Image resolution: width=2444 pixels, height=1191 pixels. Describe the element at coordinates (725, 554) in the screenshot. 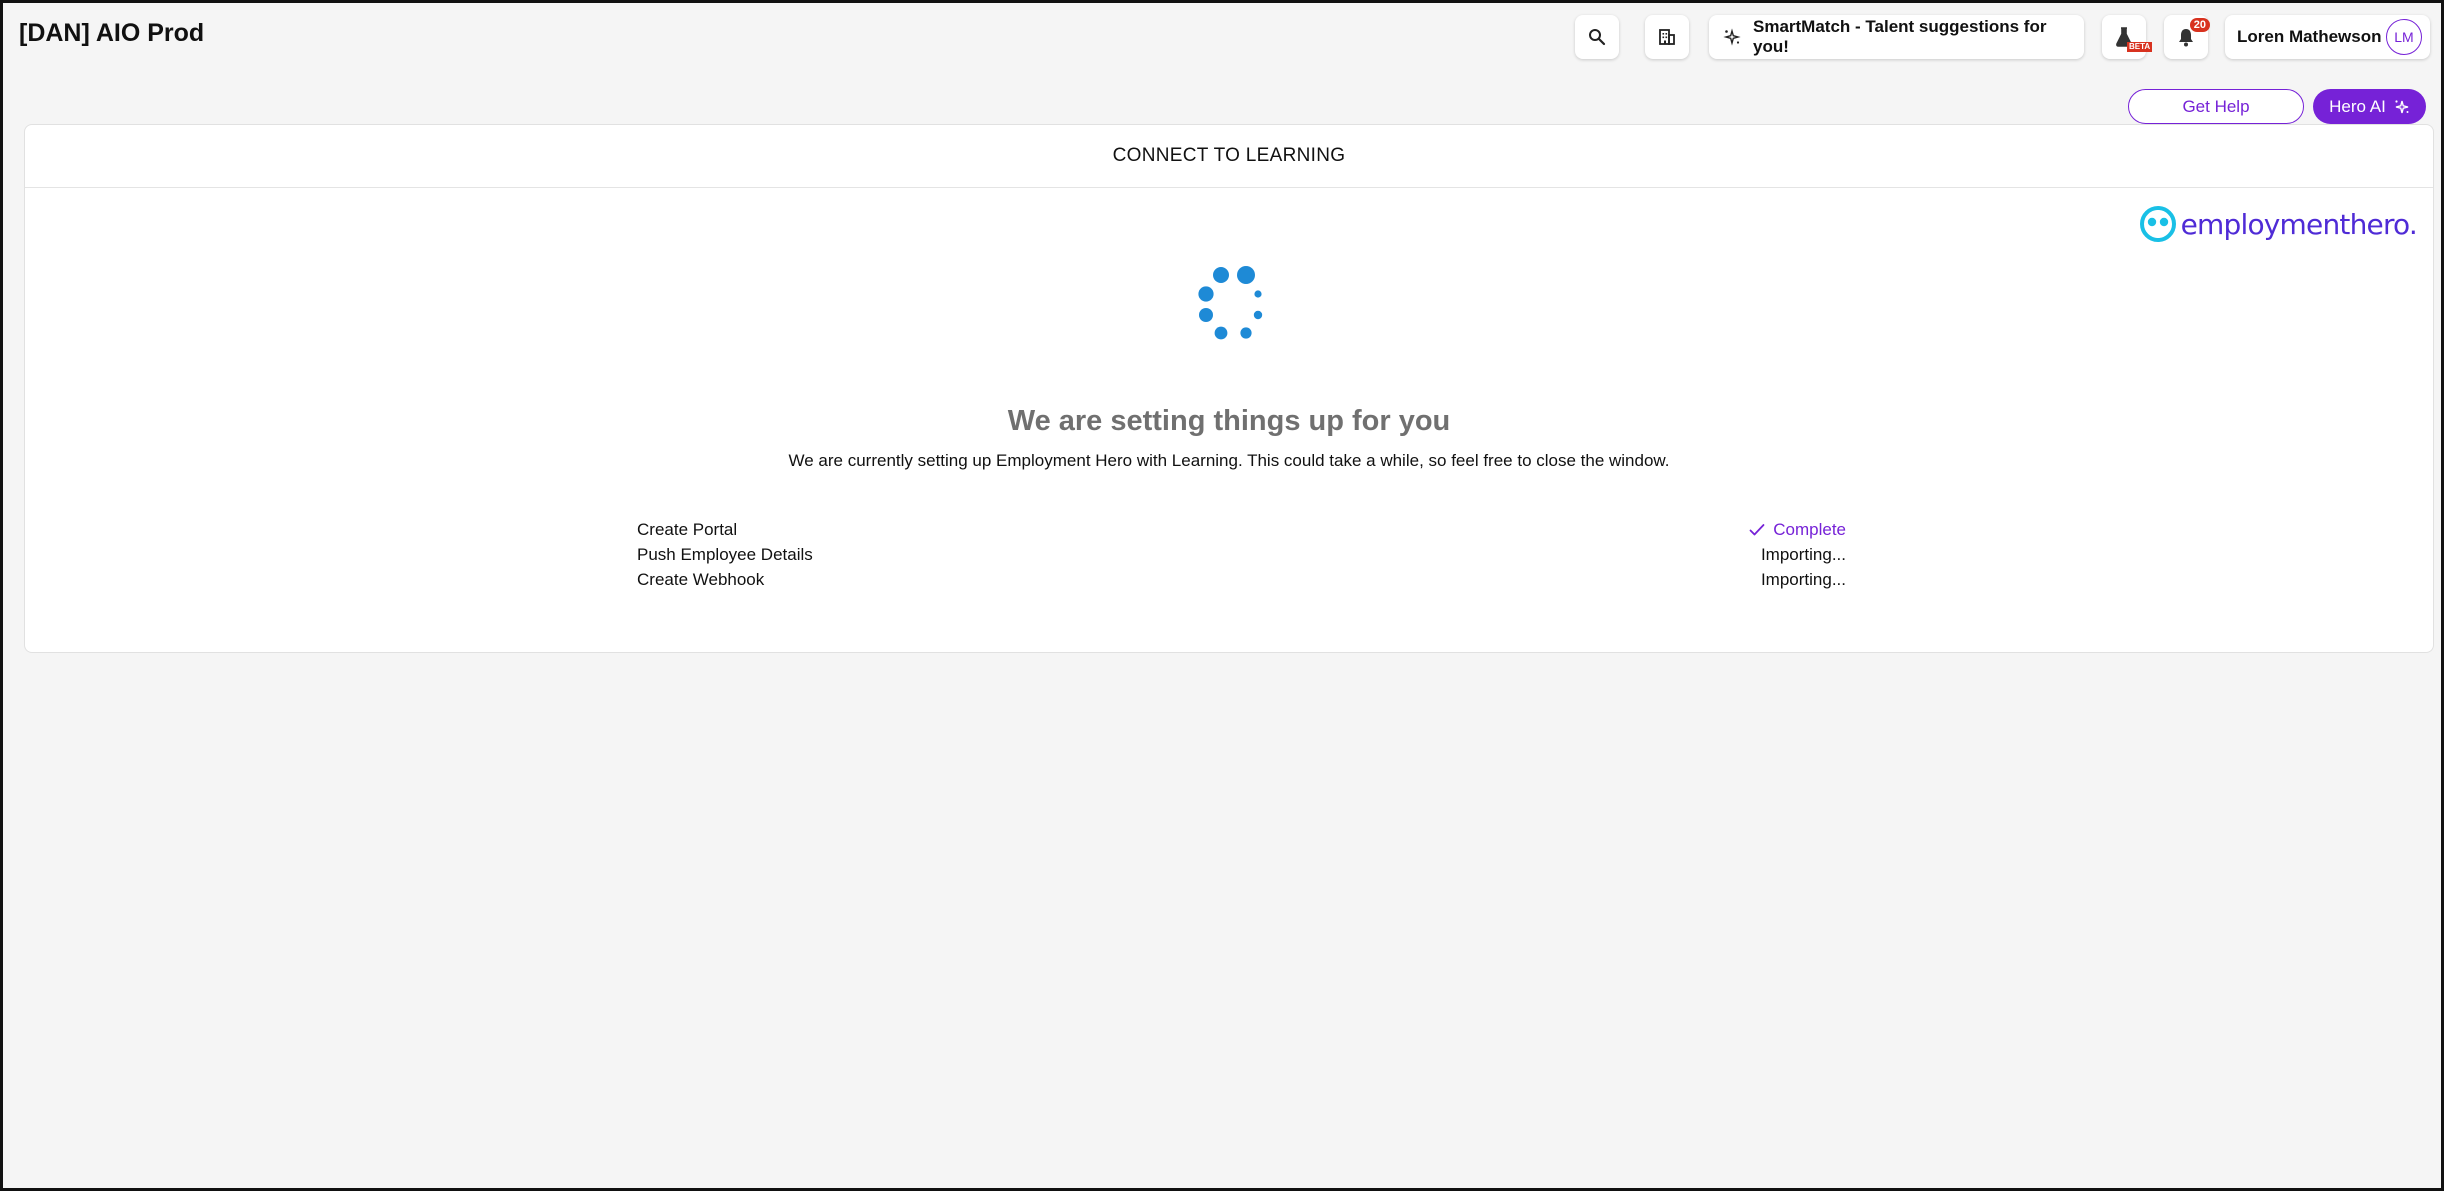

I see `step-label: Push Employee Details` at that location.